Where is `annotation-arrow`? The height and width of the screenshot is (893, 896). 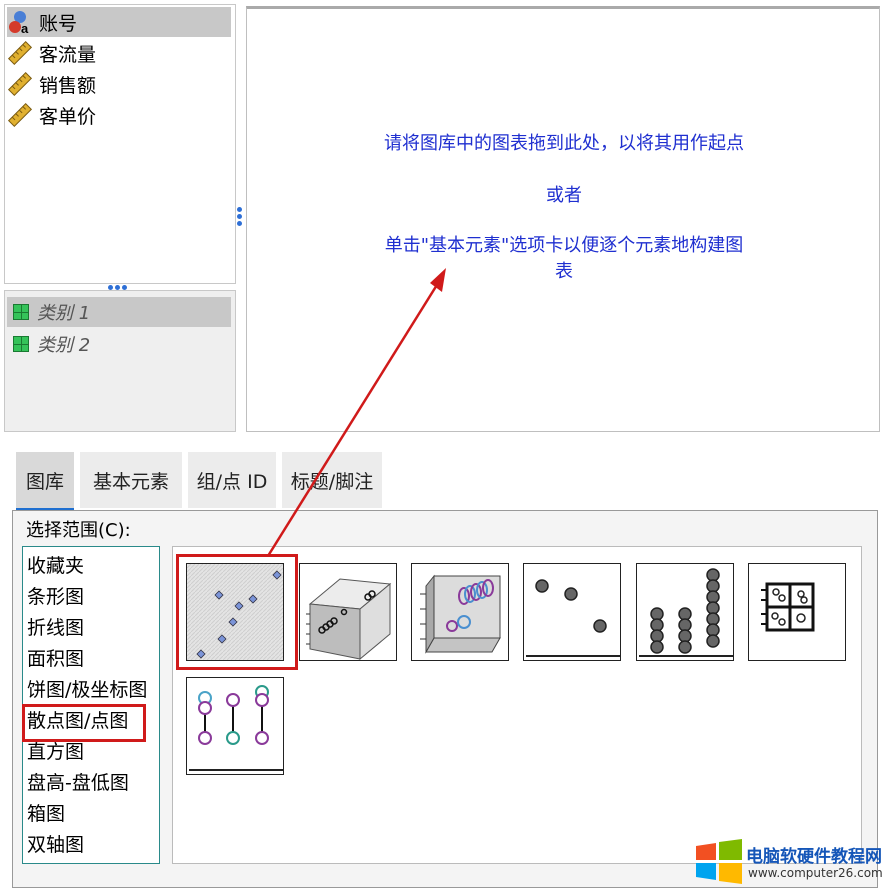
annotation-arrow is located at coordinates (356, 412).